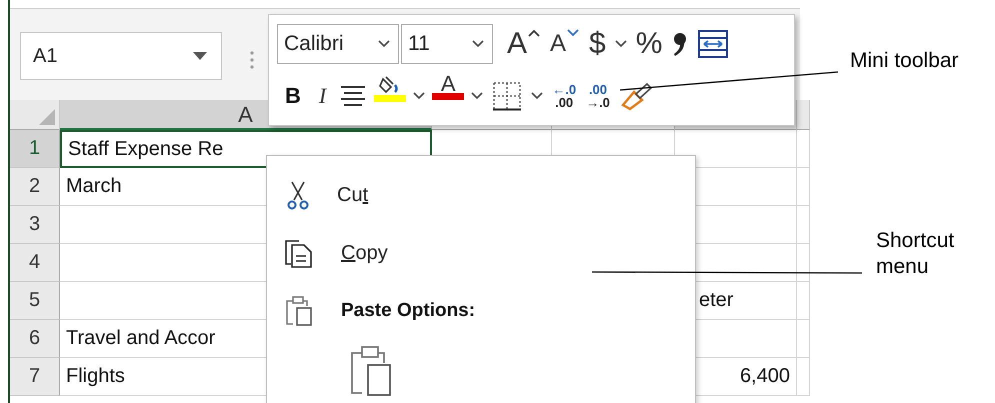 Image resolution: width=995 pixels, height=403 pixels. What do you see at coordinates (507, 96) in the screenshot?
I see `borders-icon` at bounding box center [507, 96].